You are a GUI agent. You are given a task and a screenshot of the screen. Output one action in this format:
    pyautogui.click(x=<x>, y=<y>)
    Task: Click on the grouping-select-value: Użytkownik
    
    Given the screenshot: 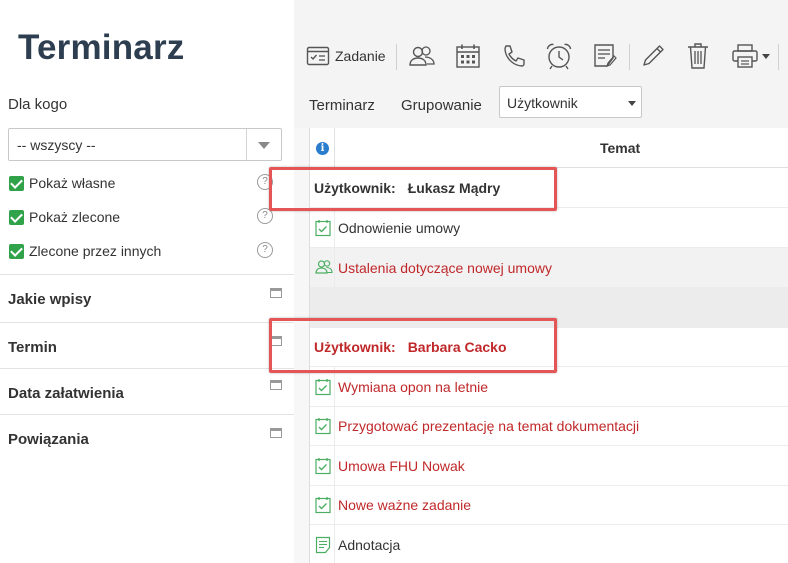 What is the action you would take?
    pyautogui.click(x=542, y=103)
    